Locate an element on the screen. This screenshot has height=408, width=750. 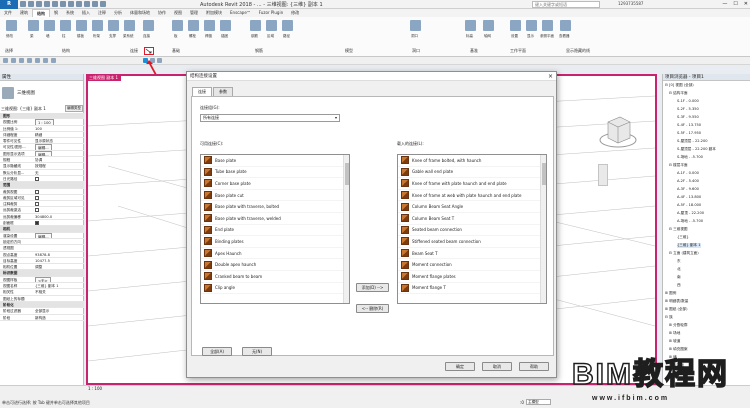
browser-node: S-4F - 13.750 is located at coordinates (689, 125).